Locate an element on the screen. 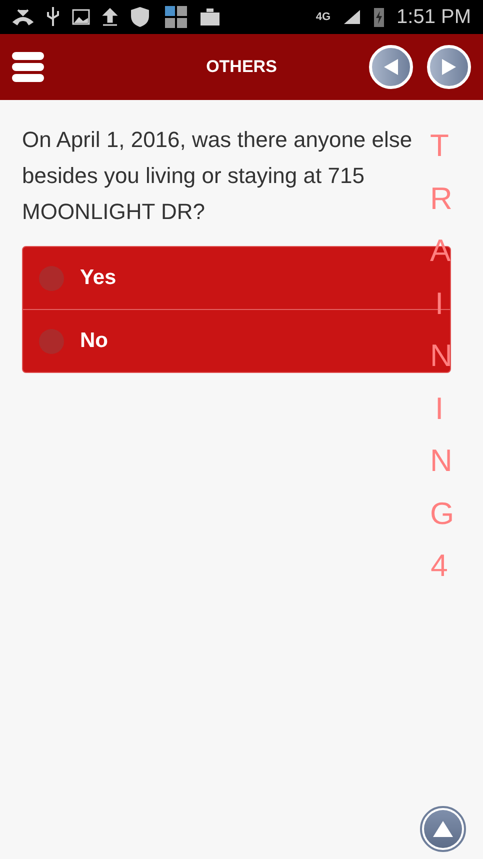  battery-icon is located at coordinates (378, 17).